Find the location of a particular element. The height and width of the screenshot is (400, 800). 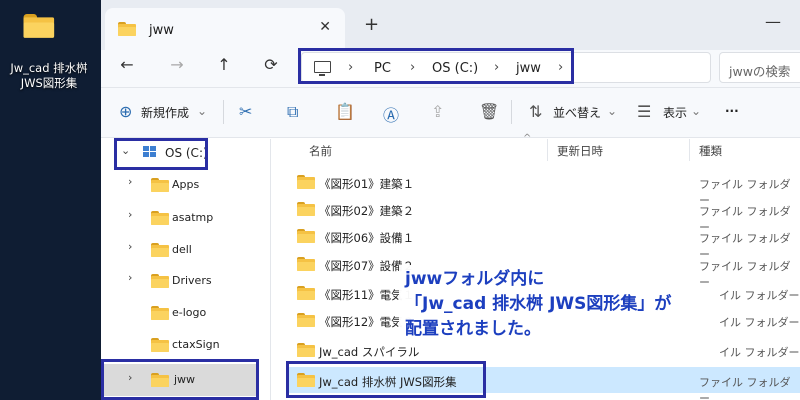

column-header-name: 名前 is located at coordinates (320, 151).